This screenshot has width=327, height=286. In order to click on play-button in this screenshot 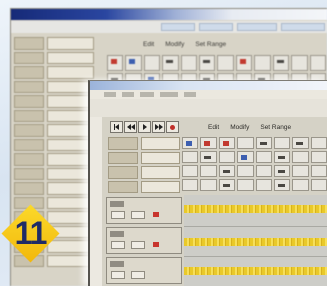, I will do `click(144, 127)`.